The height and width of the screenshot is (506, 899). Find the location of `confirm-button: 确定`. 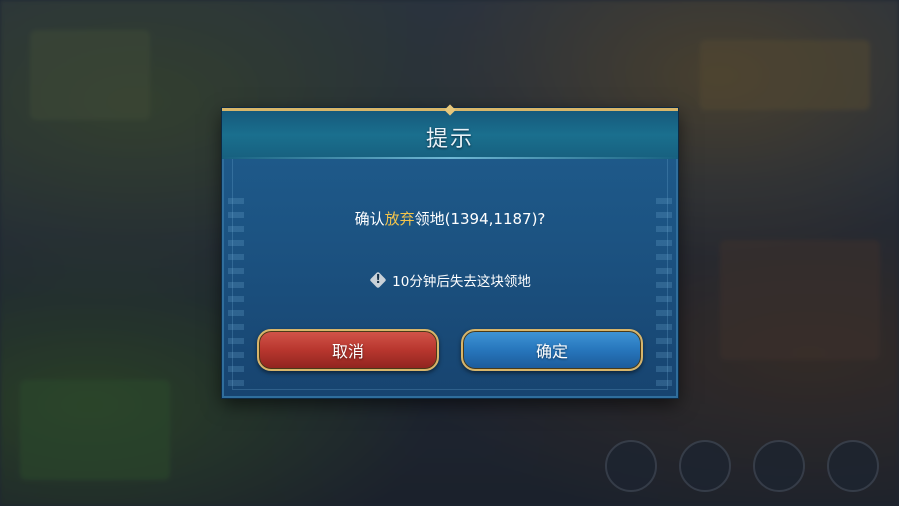

confirm-button: 确定 is located at coordinates (552, 350).